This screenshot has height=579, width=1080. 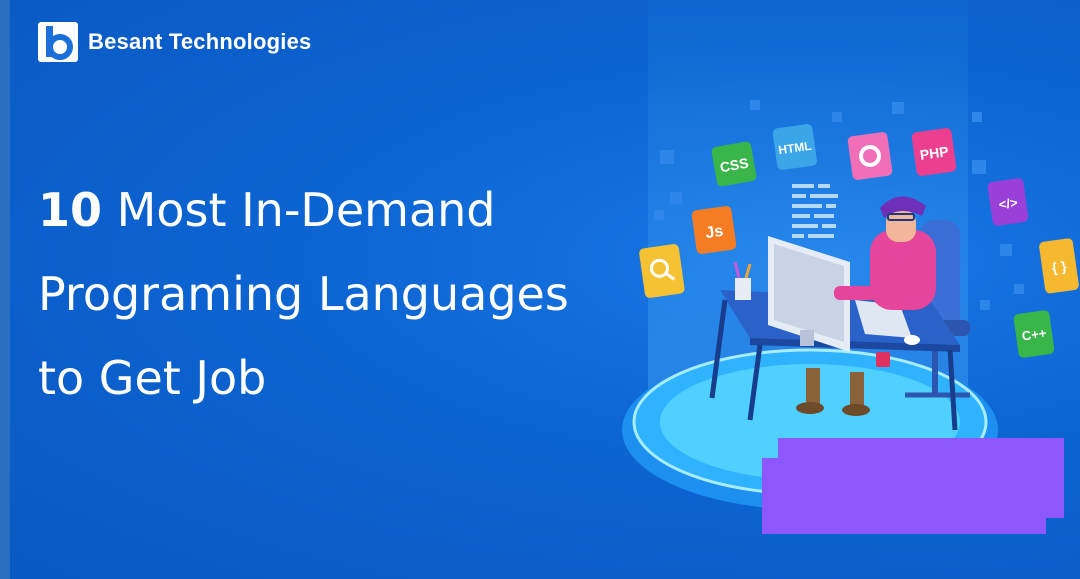 I want to click on mouse-icon, so click(x=912, y=340).